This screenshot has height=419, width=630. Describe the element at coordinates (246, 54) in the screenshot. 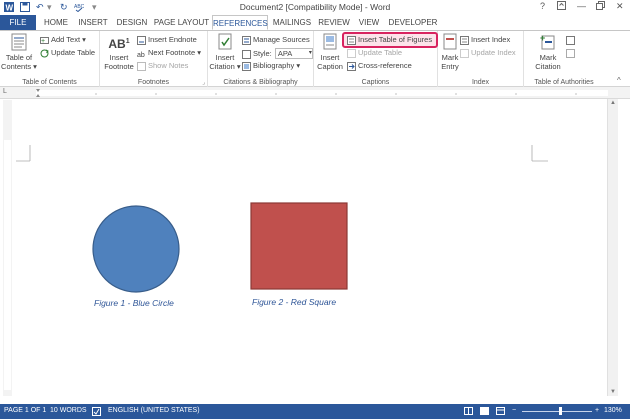

I see `style-icon` at that location.